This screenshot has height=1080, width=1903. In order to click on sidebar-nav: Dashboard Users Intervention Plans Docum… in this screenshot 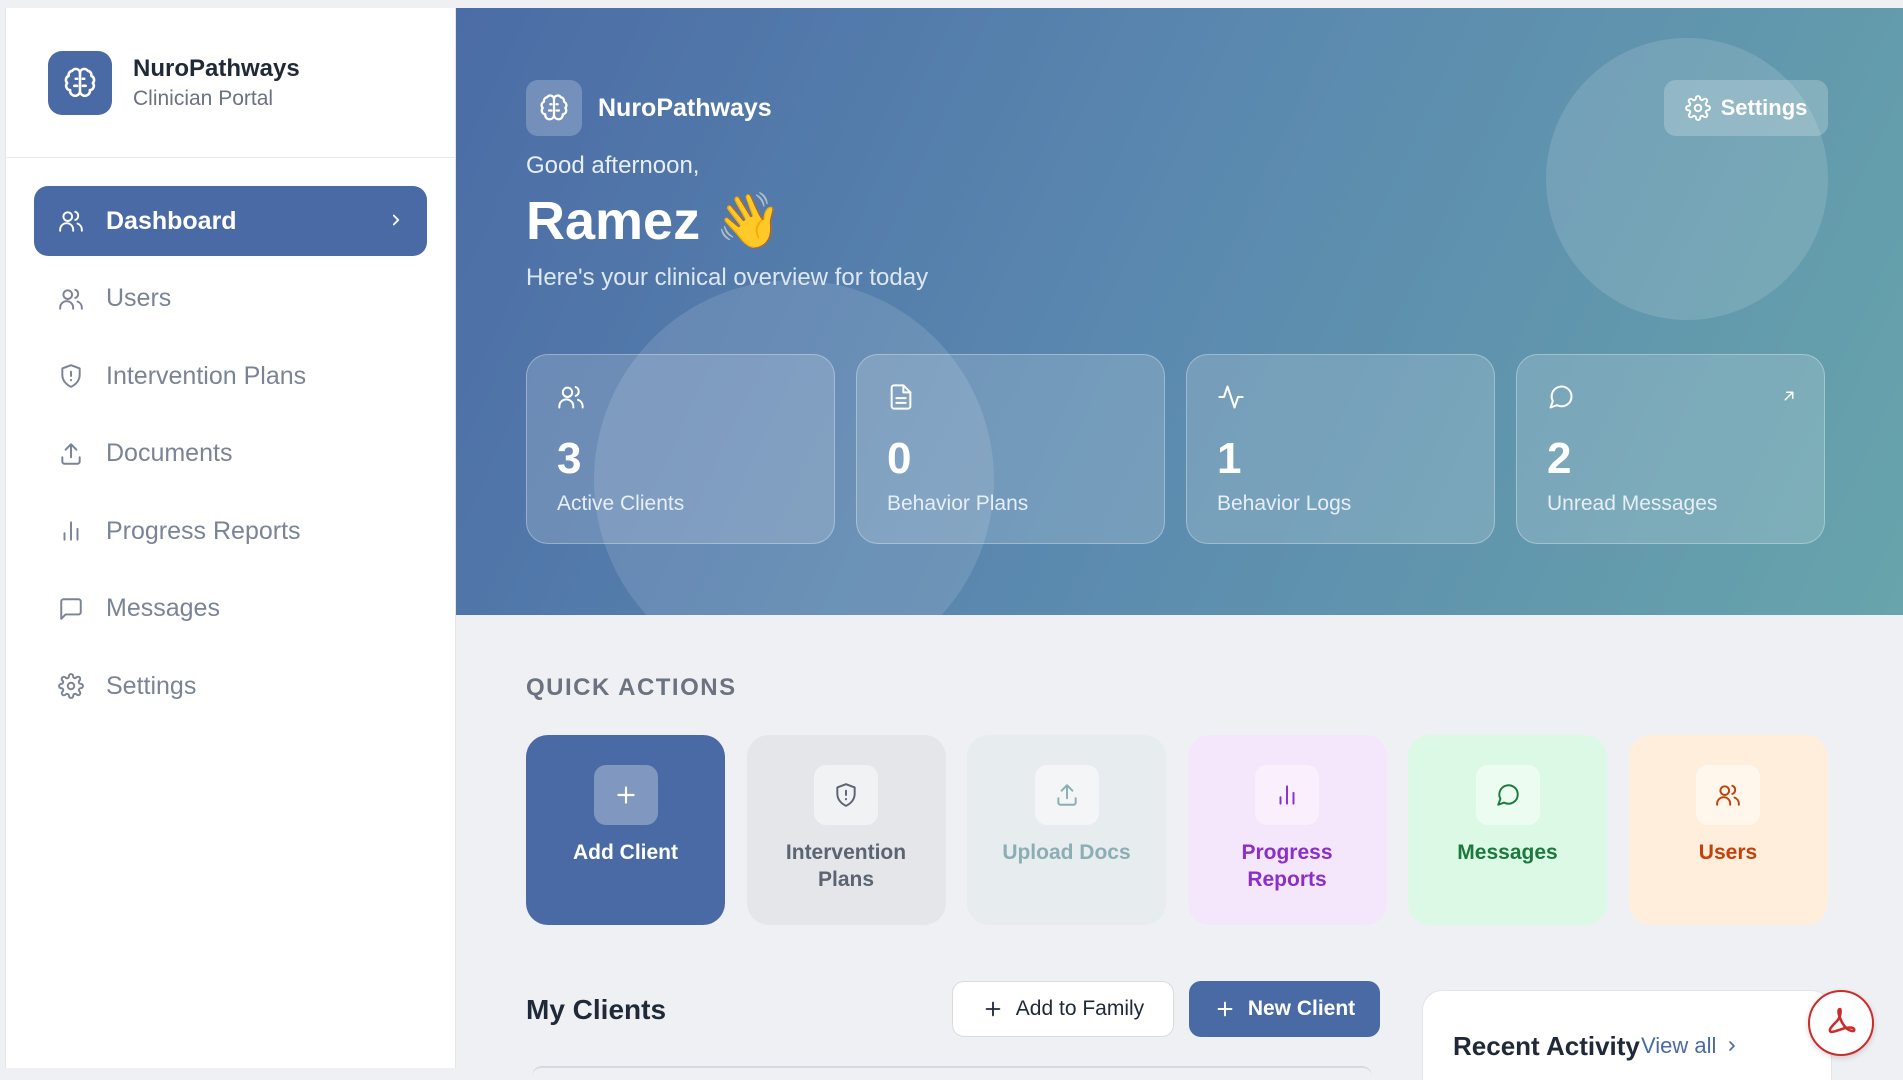, I will do `click(230, 439)`.